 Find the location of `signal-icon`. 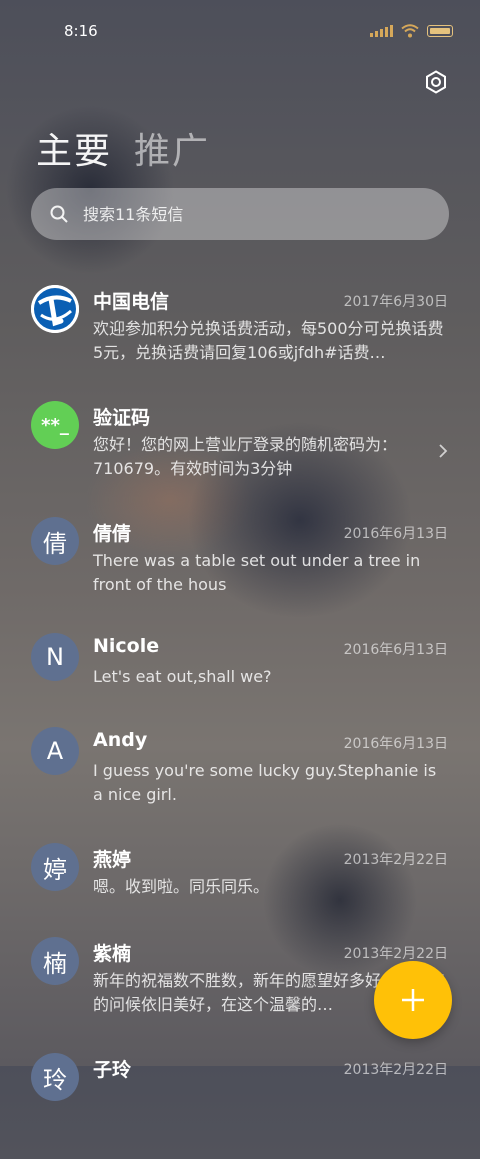

signal-icon is located at coordinates (381, 31).